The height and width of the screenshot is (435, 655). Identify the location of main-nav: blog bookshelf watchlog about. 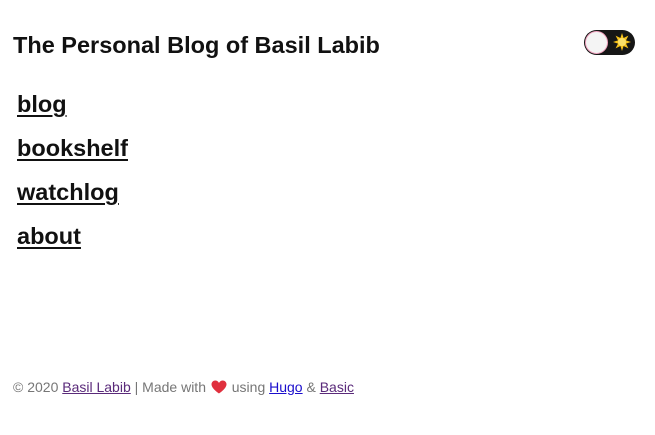
(72, 176).